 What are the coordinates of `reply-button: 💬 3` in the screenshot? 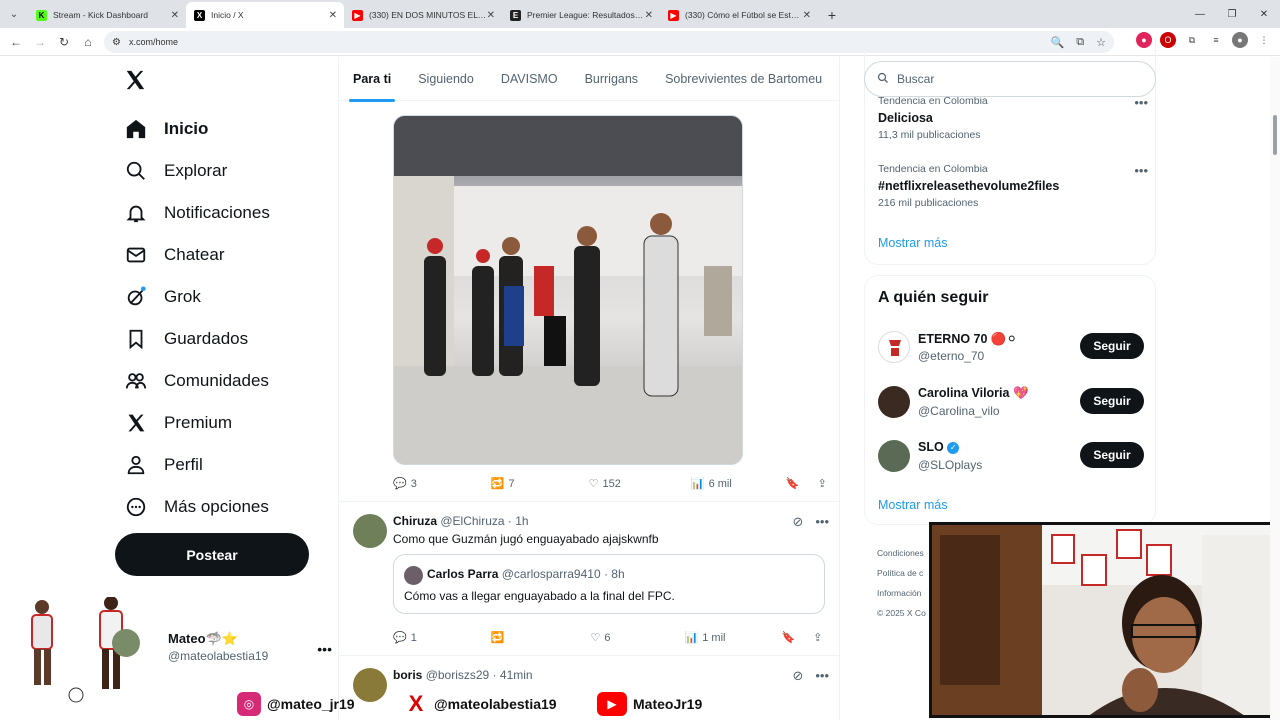 It's located at (405, 484).